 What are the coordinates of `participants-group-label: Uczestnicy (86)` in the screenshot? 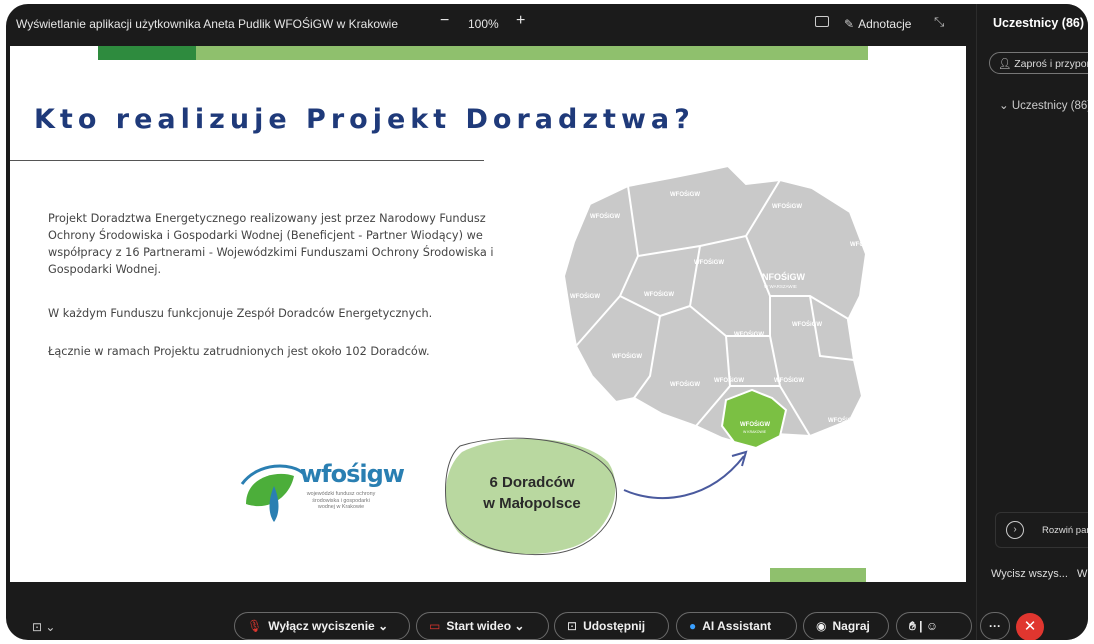 It's located at (1049, 106).